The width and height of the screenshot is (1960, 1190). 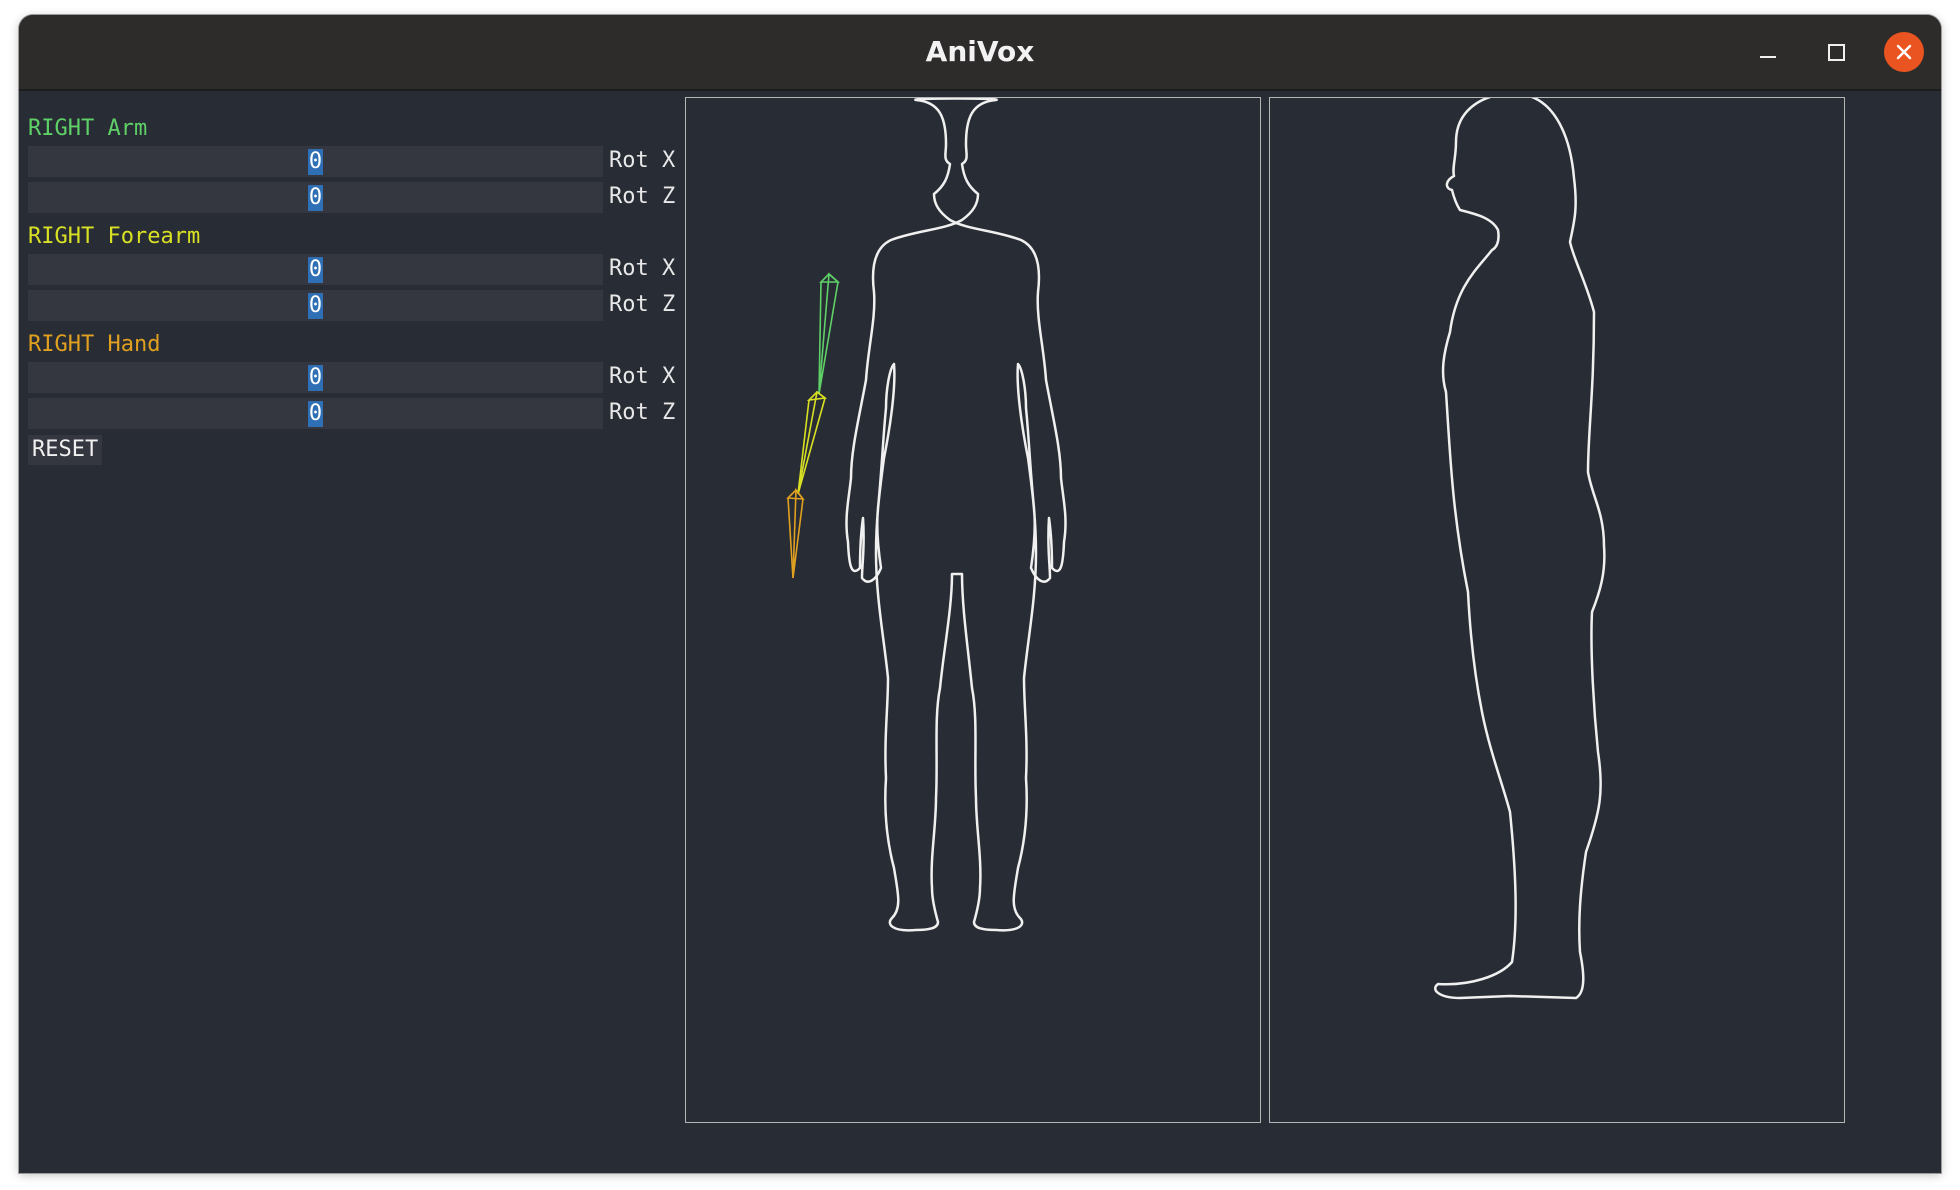 I want to click on hand-rot-x-input: 0, so click(x=315, y=377).